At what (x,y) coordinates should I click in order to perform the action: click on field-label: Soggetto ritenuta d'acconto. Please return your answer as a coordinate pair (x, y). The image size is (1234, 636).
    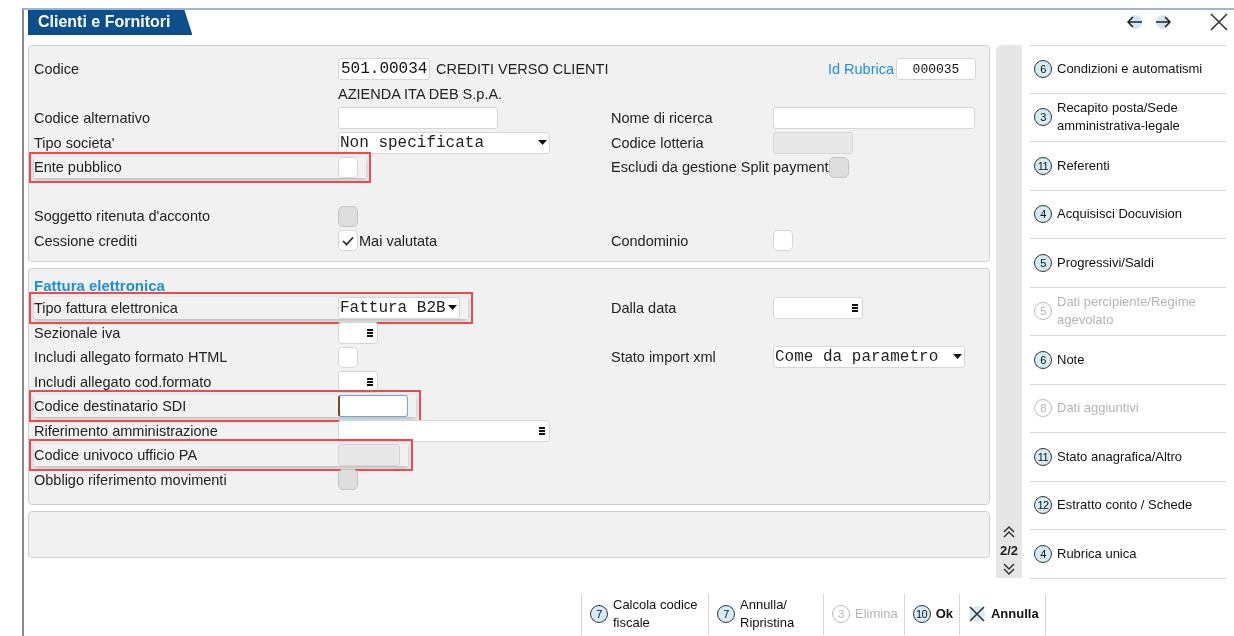
    Looking at the image, I should click on (123, 216).